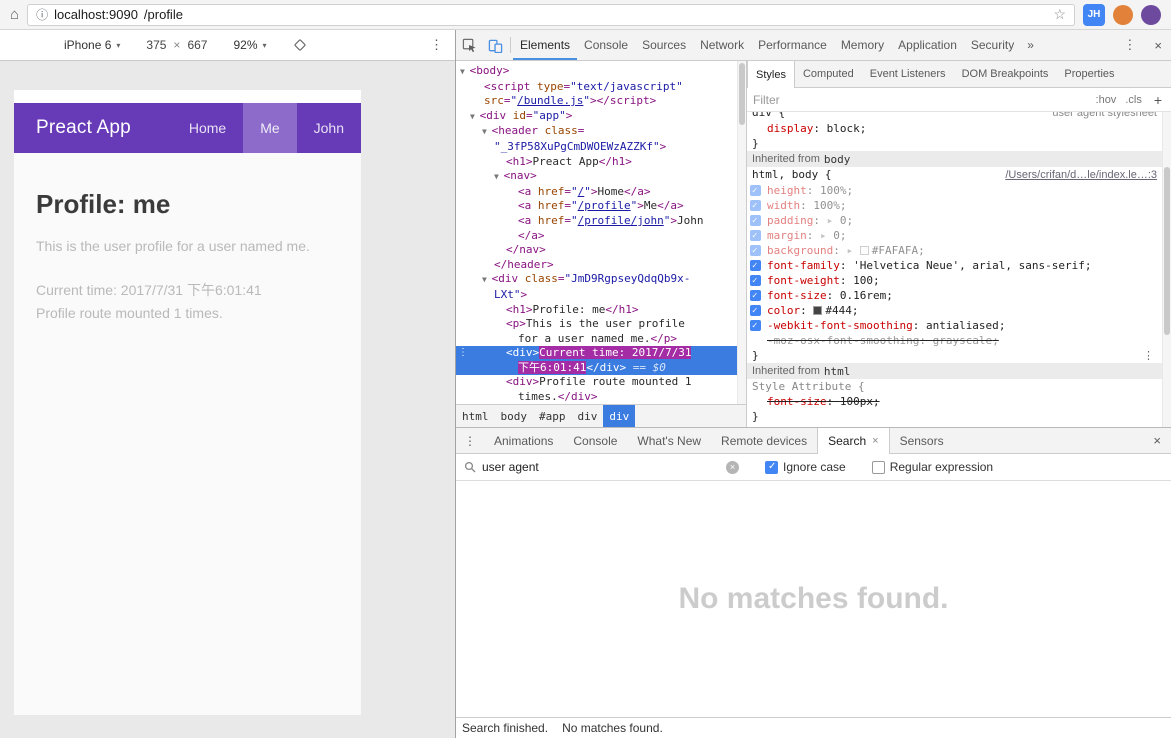 The height and width of the screenshot is (738, 1171). I want to click on zoom-select: 92% ▾, so click(249, 45).